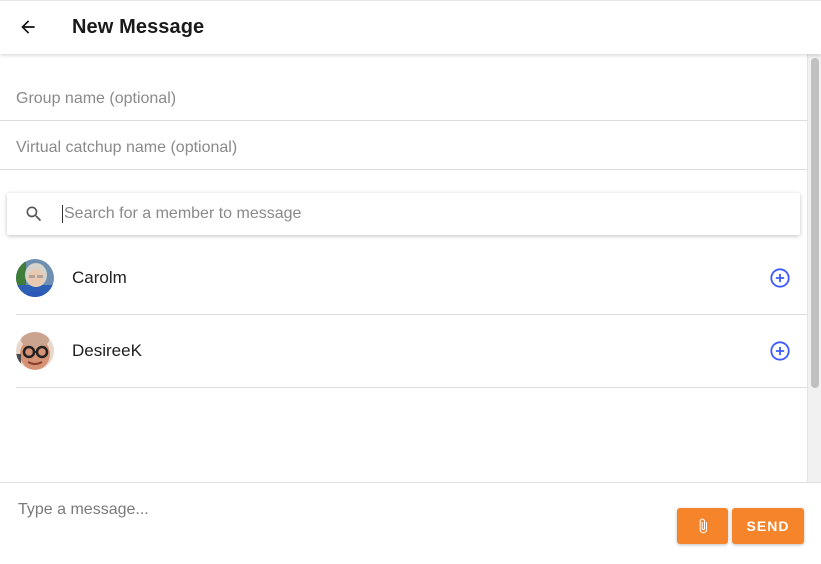 The image size is (821, 564). What do you see at coordinates (768, 526) in the screenshot?
I see `send-button: SEND` at bounding box center [768, 526].